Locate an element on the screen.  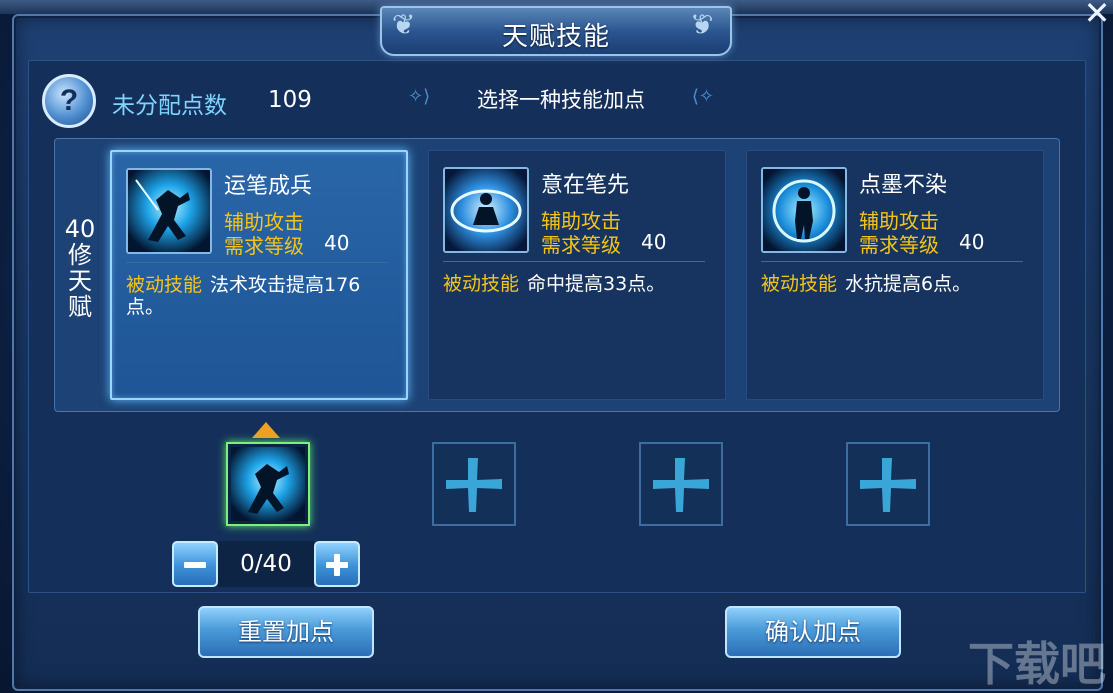
unassigned-points-value: 109 is located at coordinates (290, 100).